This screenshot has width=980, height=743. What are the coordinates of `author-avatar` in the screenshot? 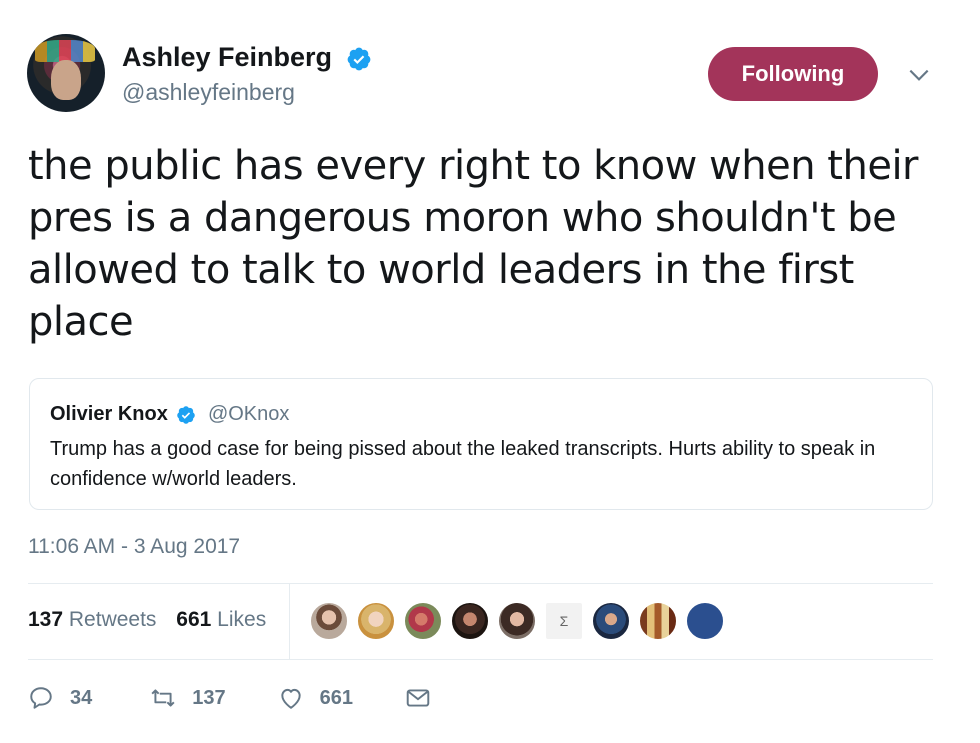 It's located at (66, 73).